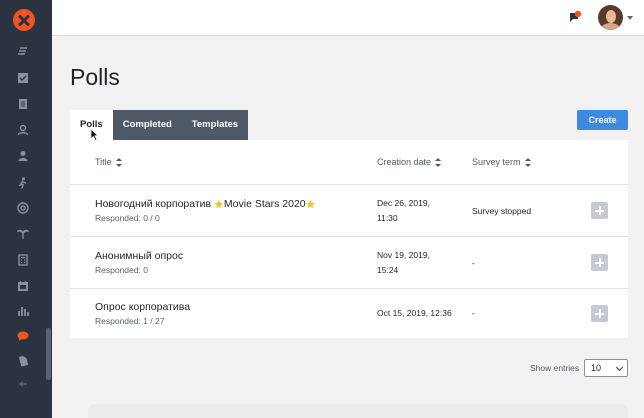 The height and width of the screenshot is (418, 644). Describe the element at coordinates (630, 18) in the screenshot. I see `caret-down-icon` at that location.